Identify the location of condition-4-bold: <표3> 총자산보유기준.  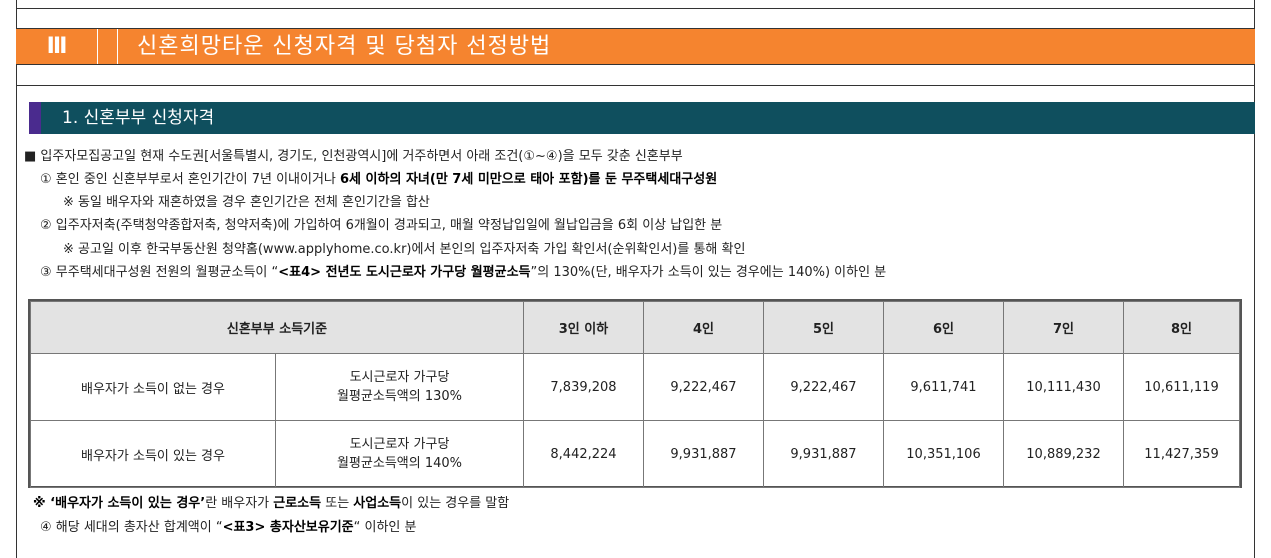
(288, 527).